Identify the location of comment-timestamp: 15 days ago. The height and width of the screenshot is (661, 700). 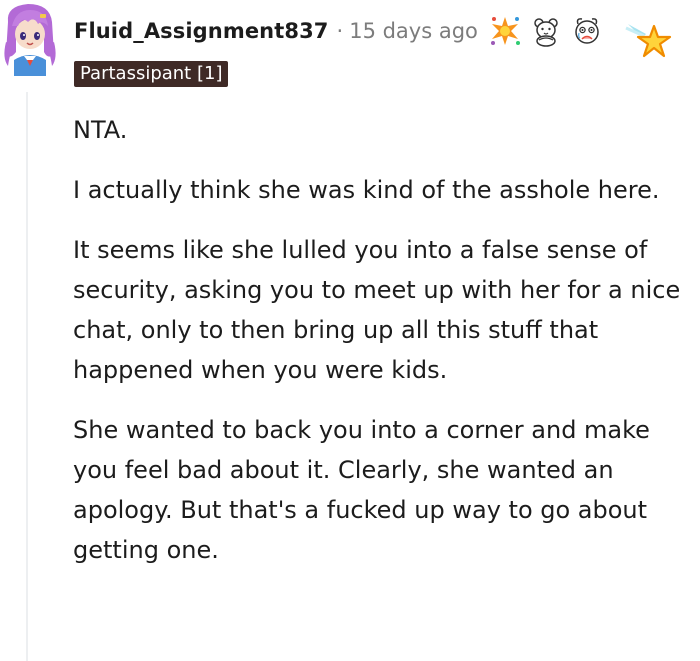
(413, 31).